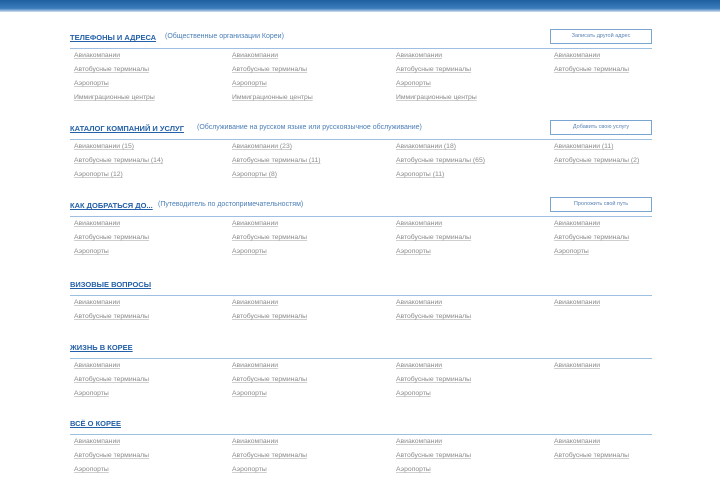  What do you see at coordinates (584, 146) in the screenshot?
I see `category-link: Авиакомпании (11)` at bounding box center [584, 146].